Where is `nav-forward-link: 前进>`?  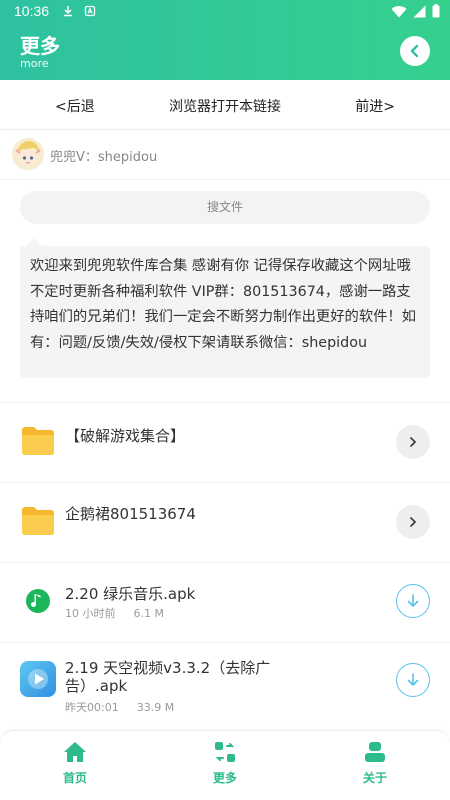 nav-forward-link: 前进> is located at coordinates (375, 106).